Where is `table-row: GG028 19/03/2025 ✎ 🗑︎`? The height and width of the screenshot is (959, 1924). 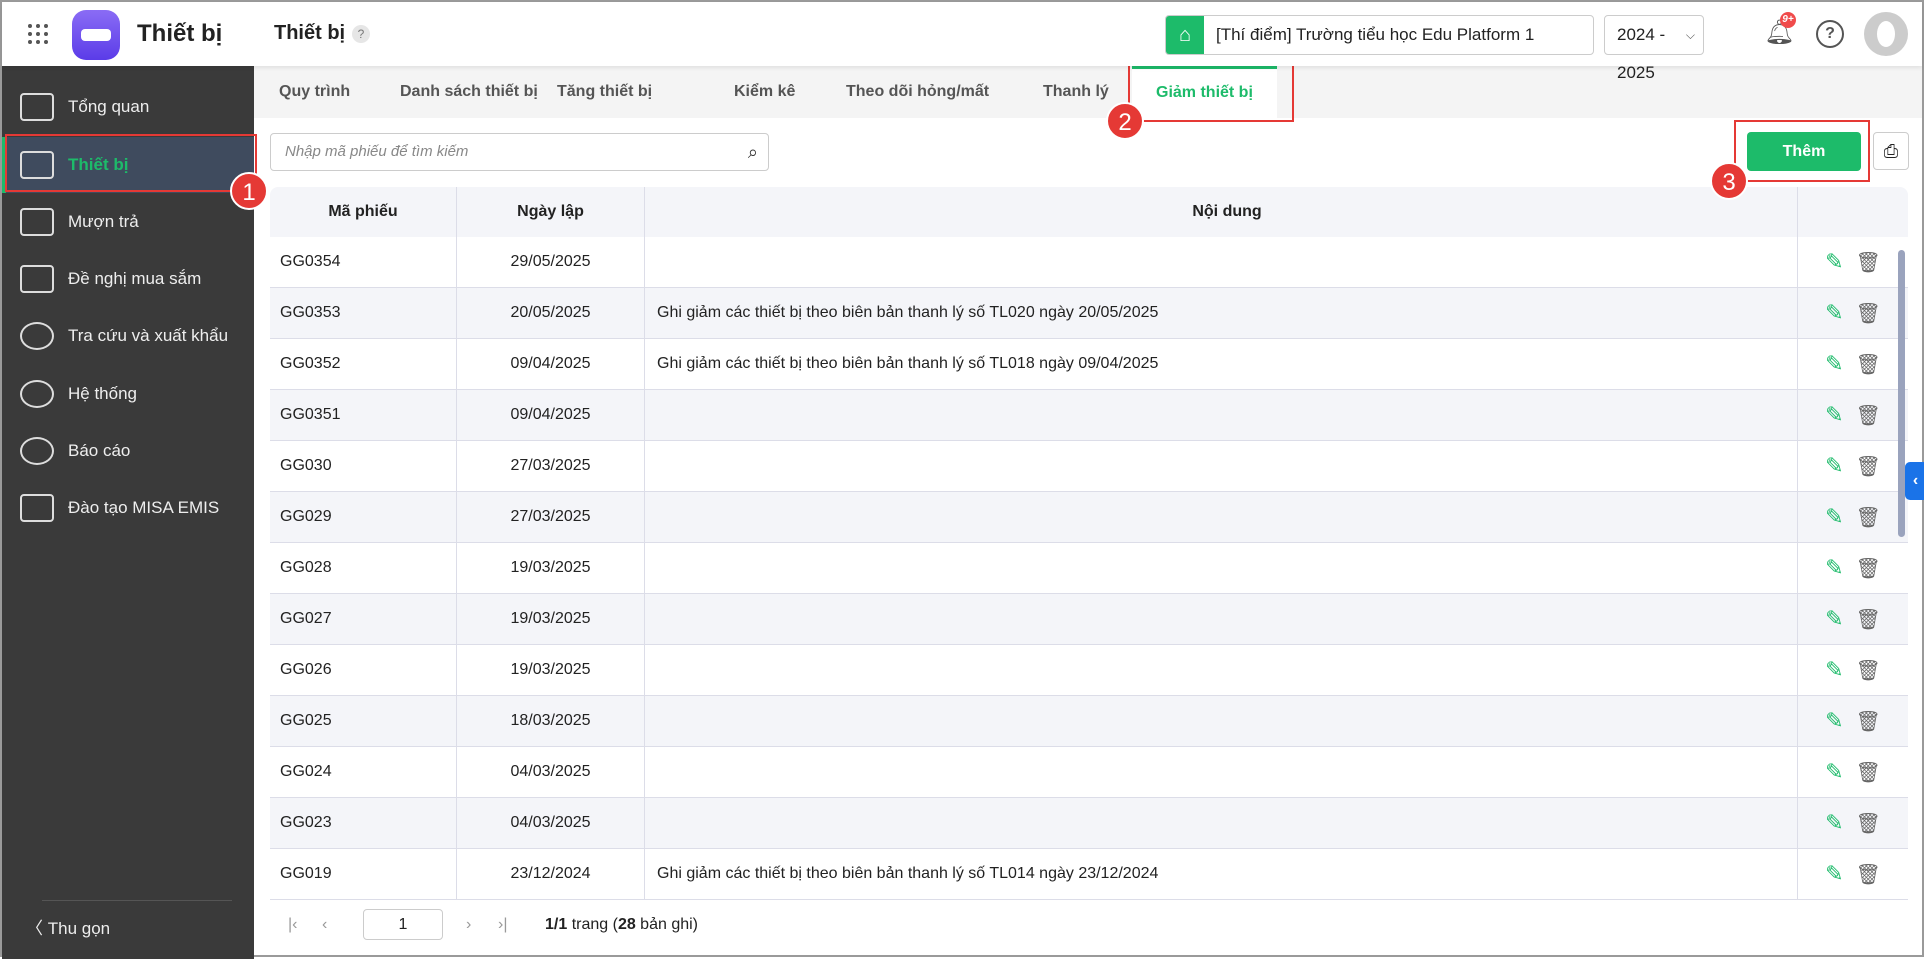 table-row: GG028 19/03/2025 ✎ 🗑︎ is located at coordinates (1089, 568).